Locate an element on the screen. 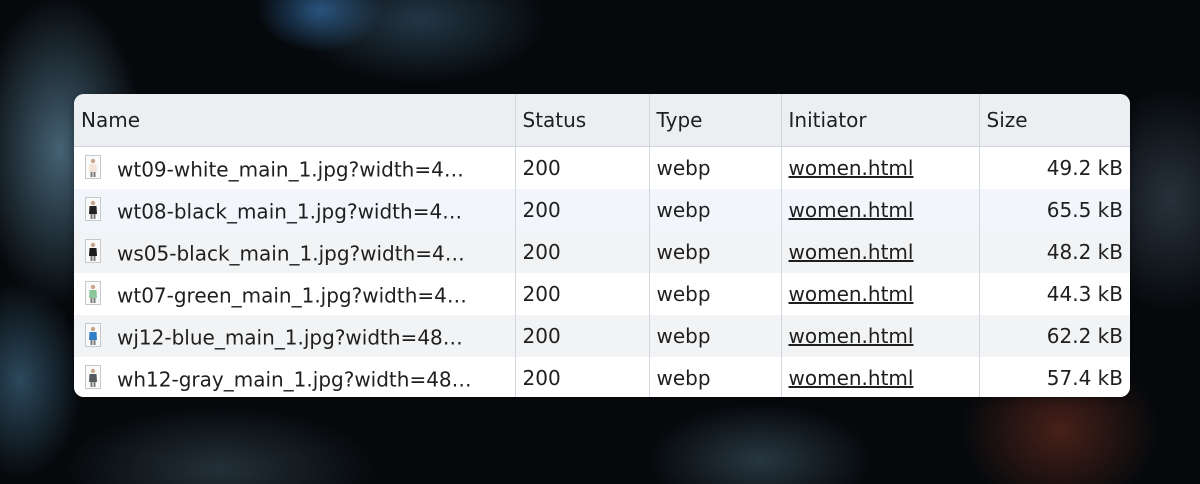 The width and height of the screenshot is (1200, 484). cell-size: 49.2 kB is located at coordinates (1084, 168).